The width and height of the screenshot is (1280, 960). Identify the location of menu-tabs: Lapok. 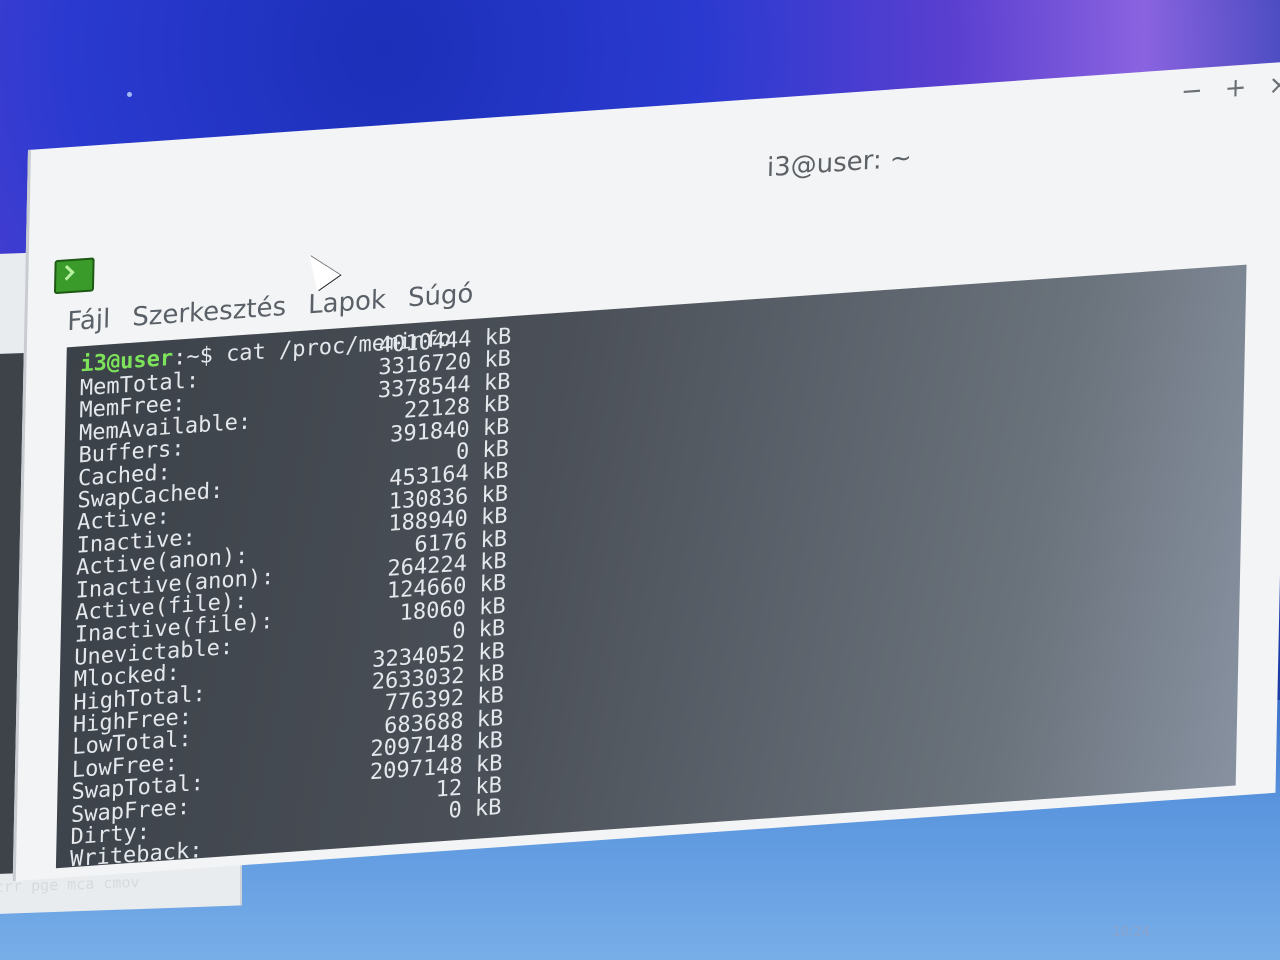
(347, 303).